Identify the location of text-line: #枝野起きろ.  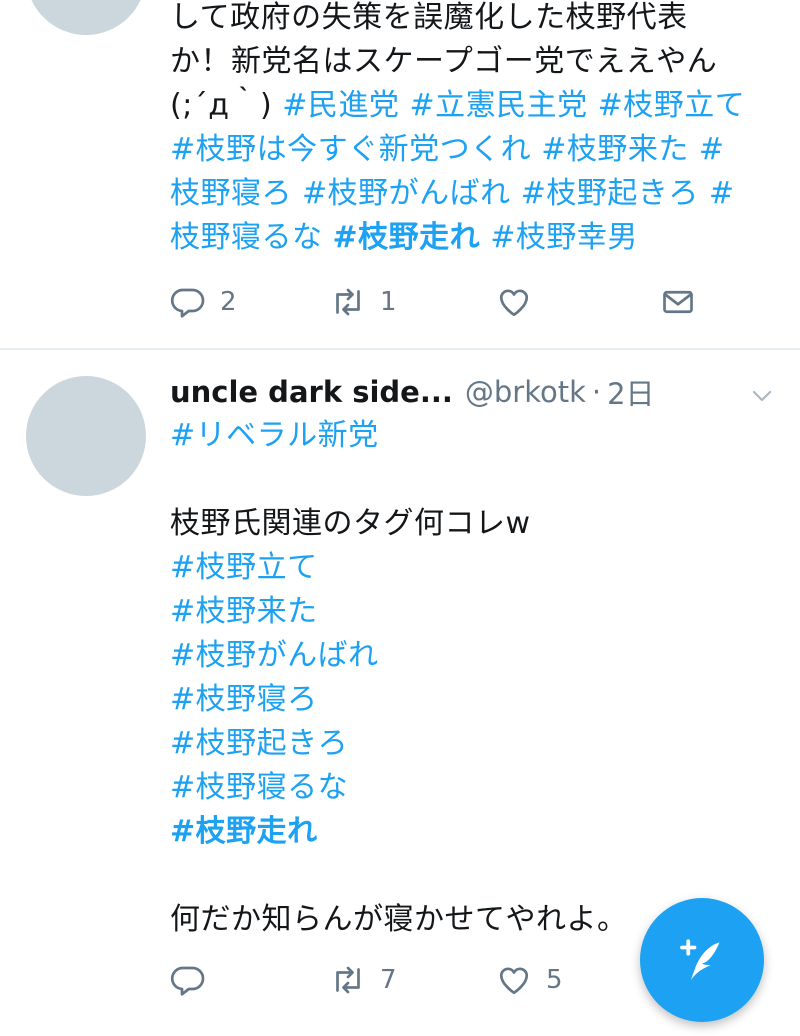
(471, 744).